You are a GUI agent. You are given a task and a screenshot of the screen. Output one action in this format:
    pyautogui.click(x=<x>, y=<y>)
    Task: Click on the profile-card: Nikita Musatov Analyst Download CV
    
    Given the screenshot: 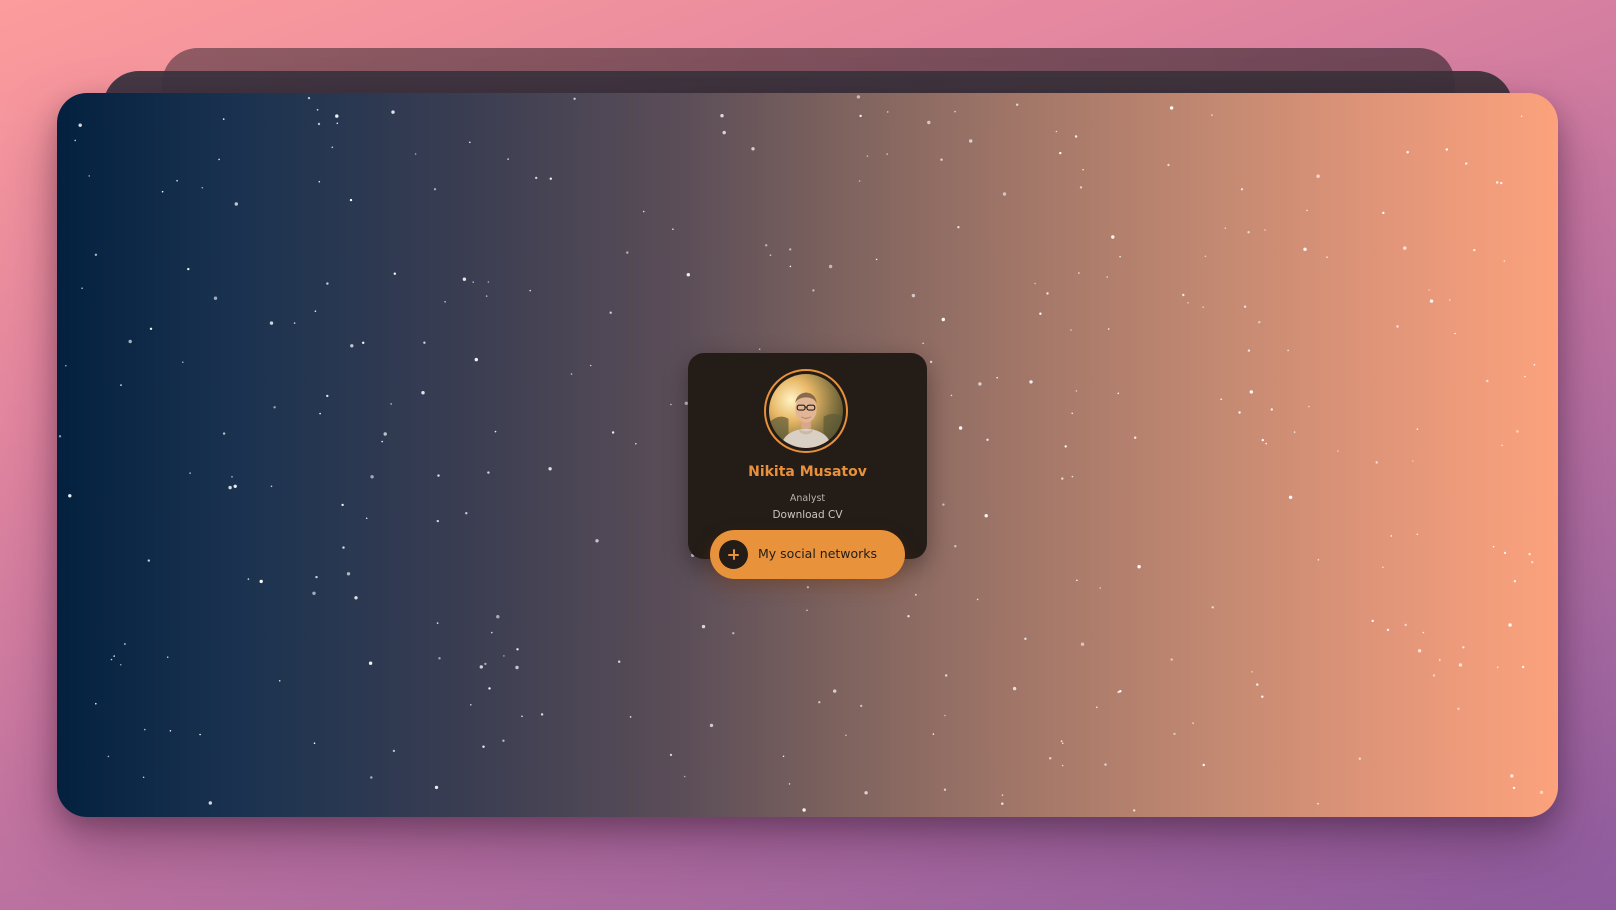 What is the action you would take?
    pyautogui.click(x=807, y=456)
    